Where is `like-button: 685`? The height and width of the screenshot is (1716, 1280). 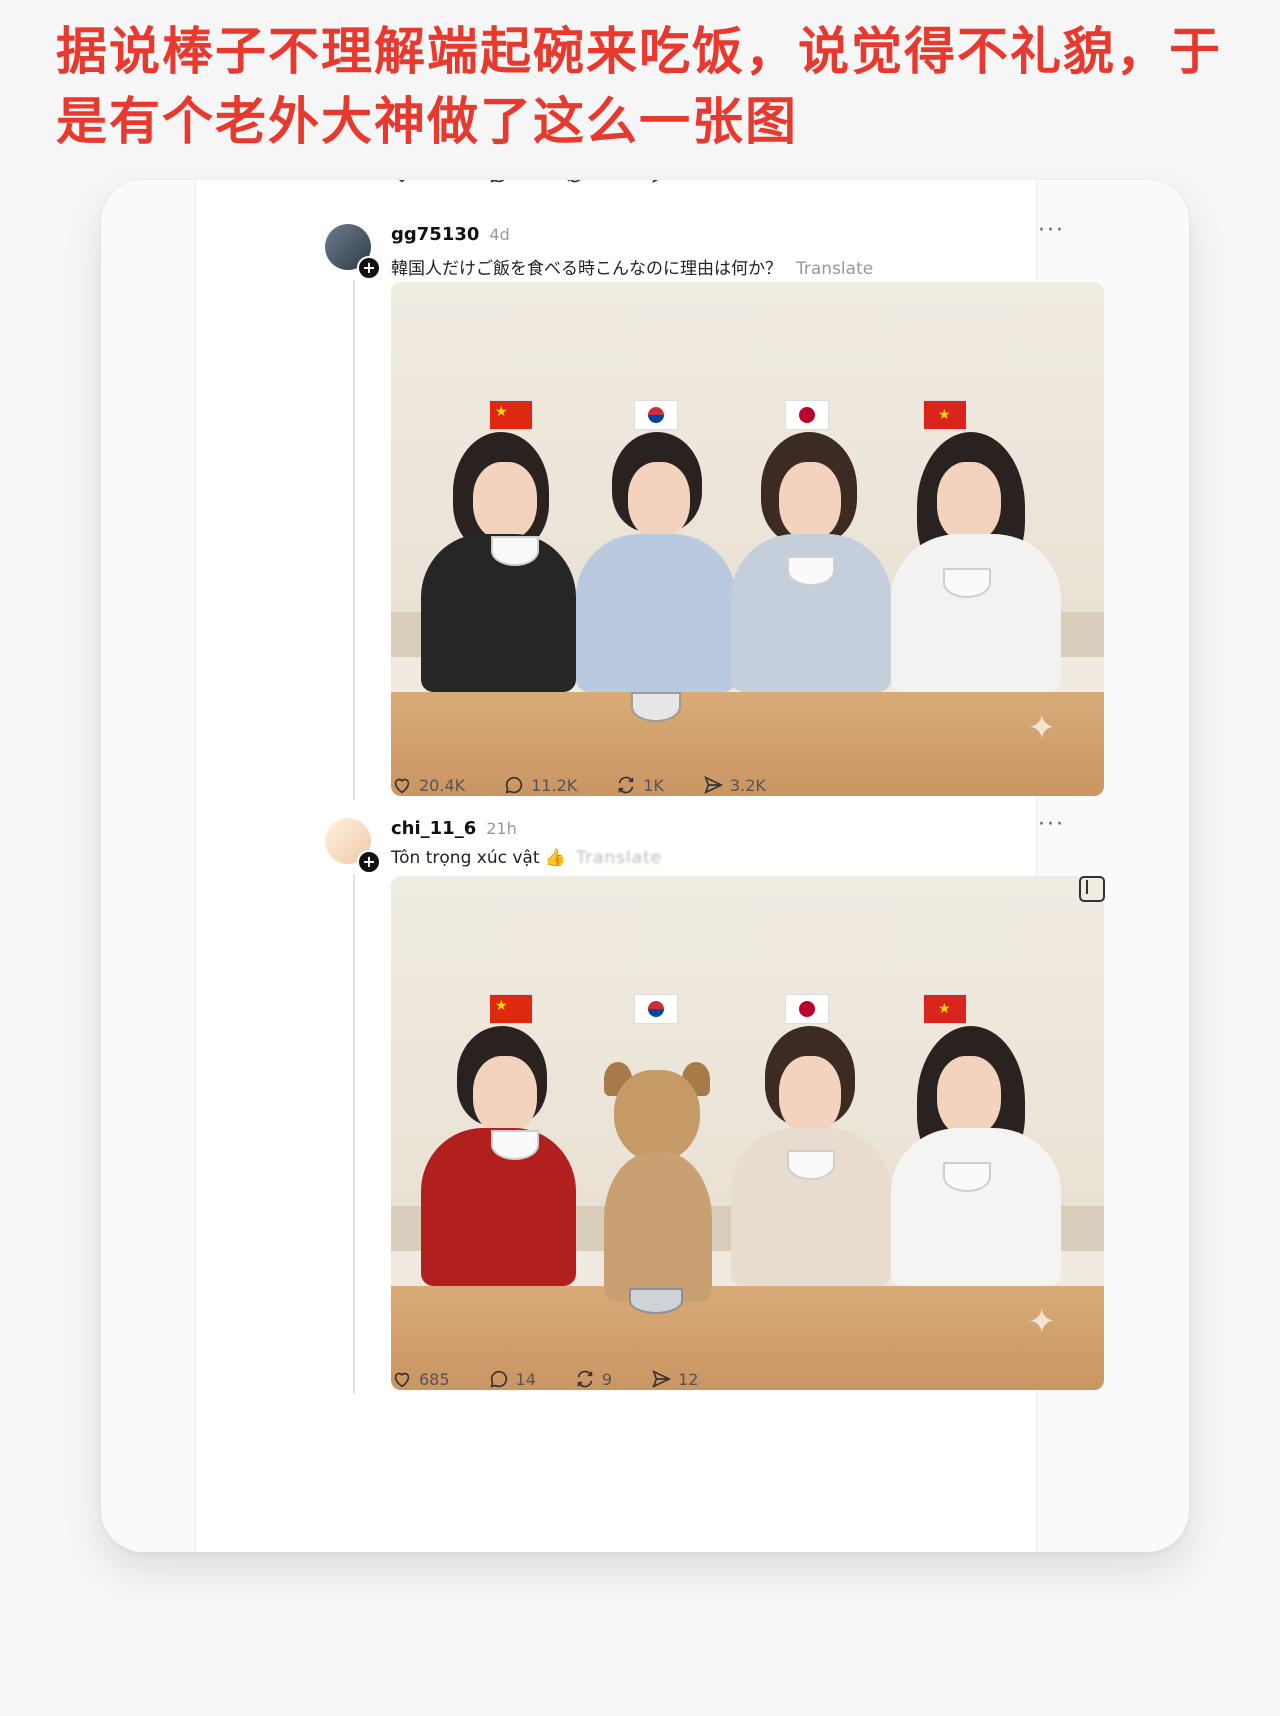 like-button: 685 is located at coordinates (420, 1379).